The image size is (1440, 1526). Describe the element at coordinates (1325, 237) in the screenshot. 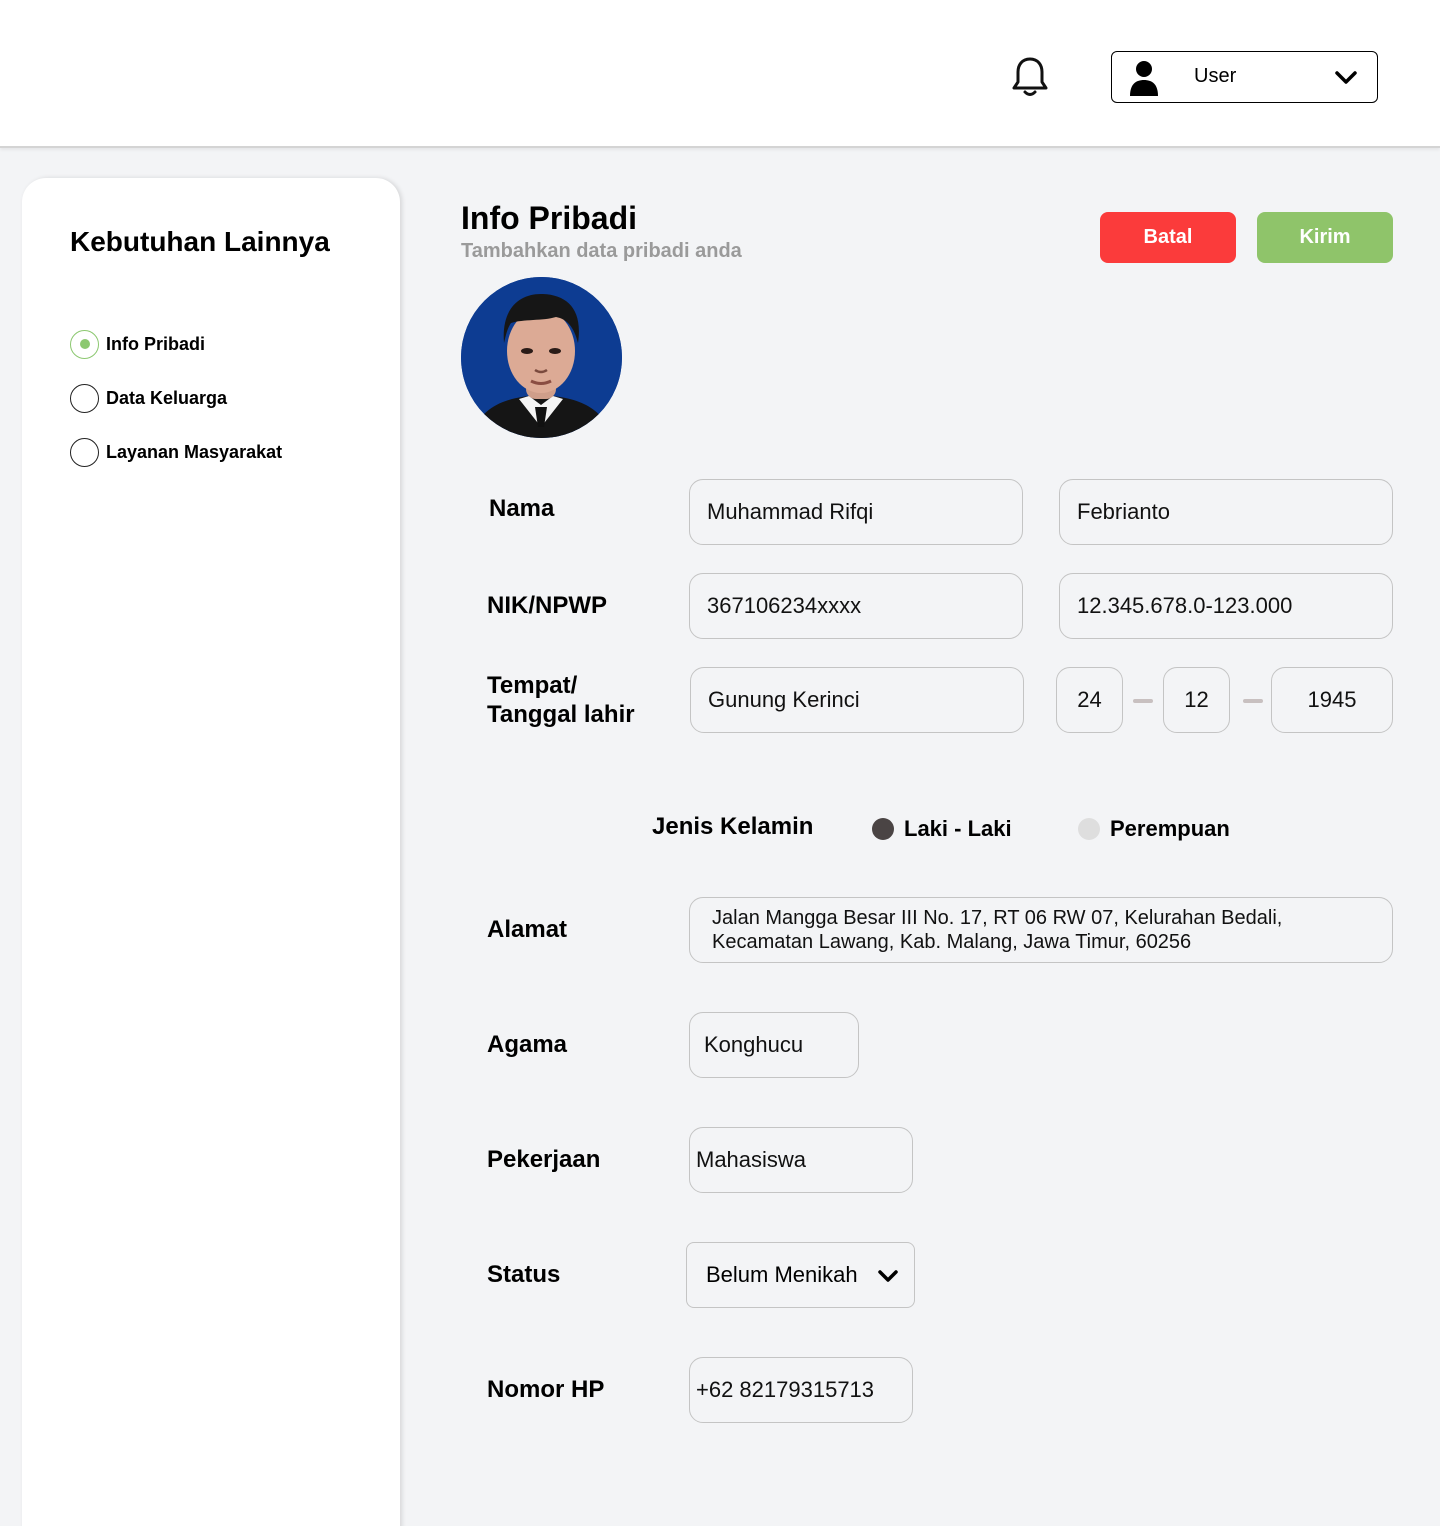

I see `submit-button: Kirim` at that location.